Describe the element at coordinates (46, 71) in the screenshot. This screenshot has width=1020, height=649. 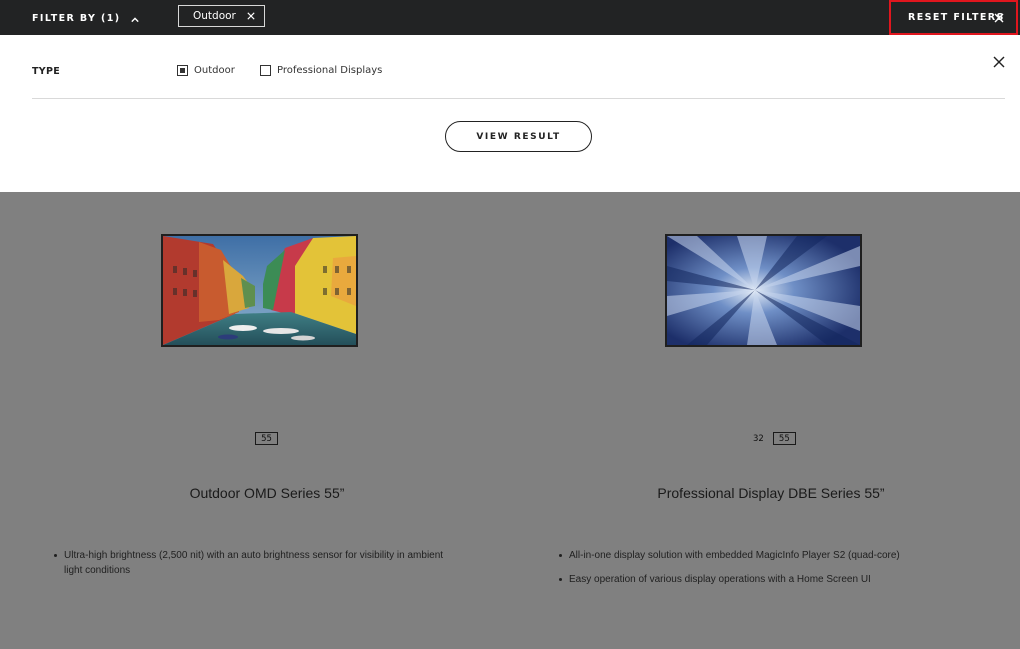
I see `type-filter-heading: TYPE` at that location.